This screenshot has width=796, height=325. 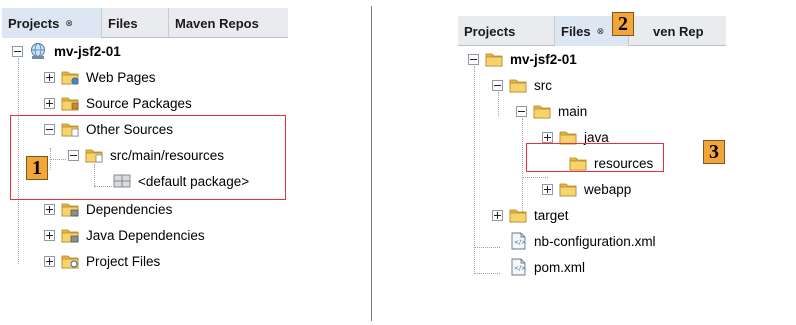 What do you see at coordinates (560, 267) in the screenshot?
I see `tree-node-label: pom.xml` at bounding box center [560, 267].